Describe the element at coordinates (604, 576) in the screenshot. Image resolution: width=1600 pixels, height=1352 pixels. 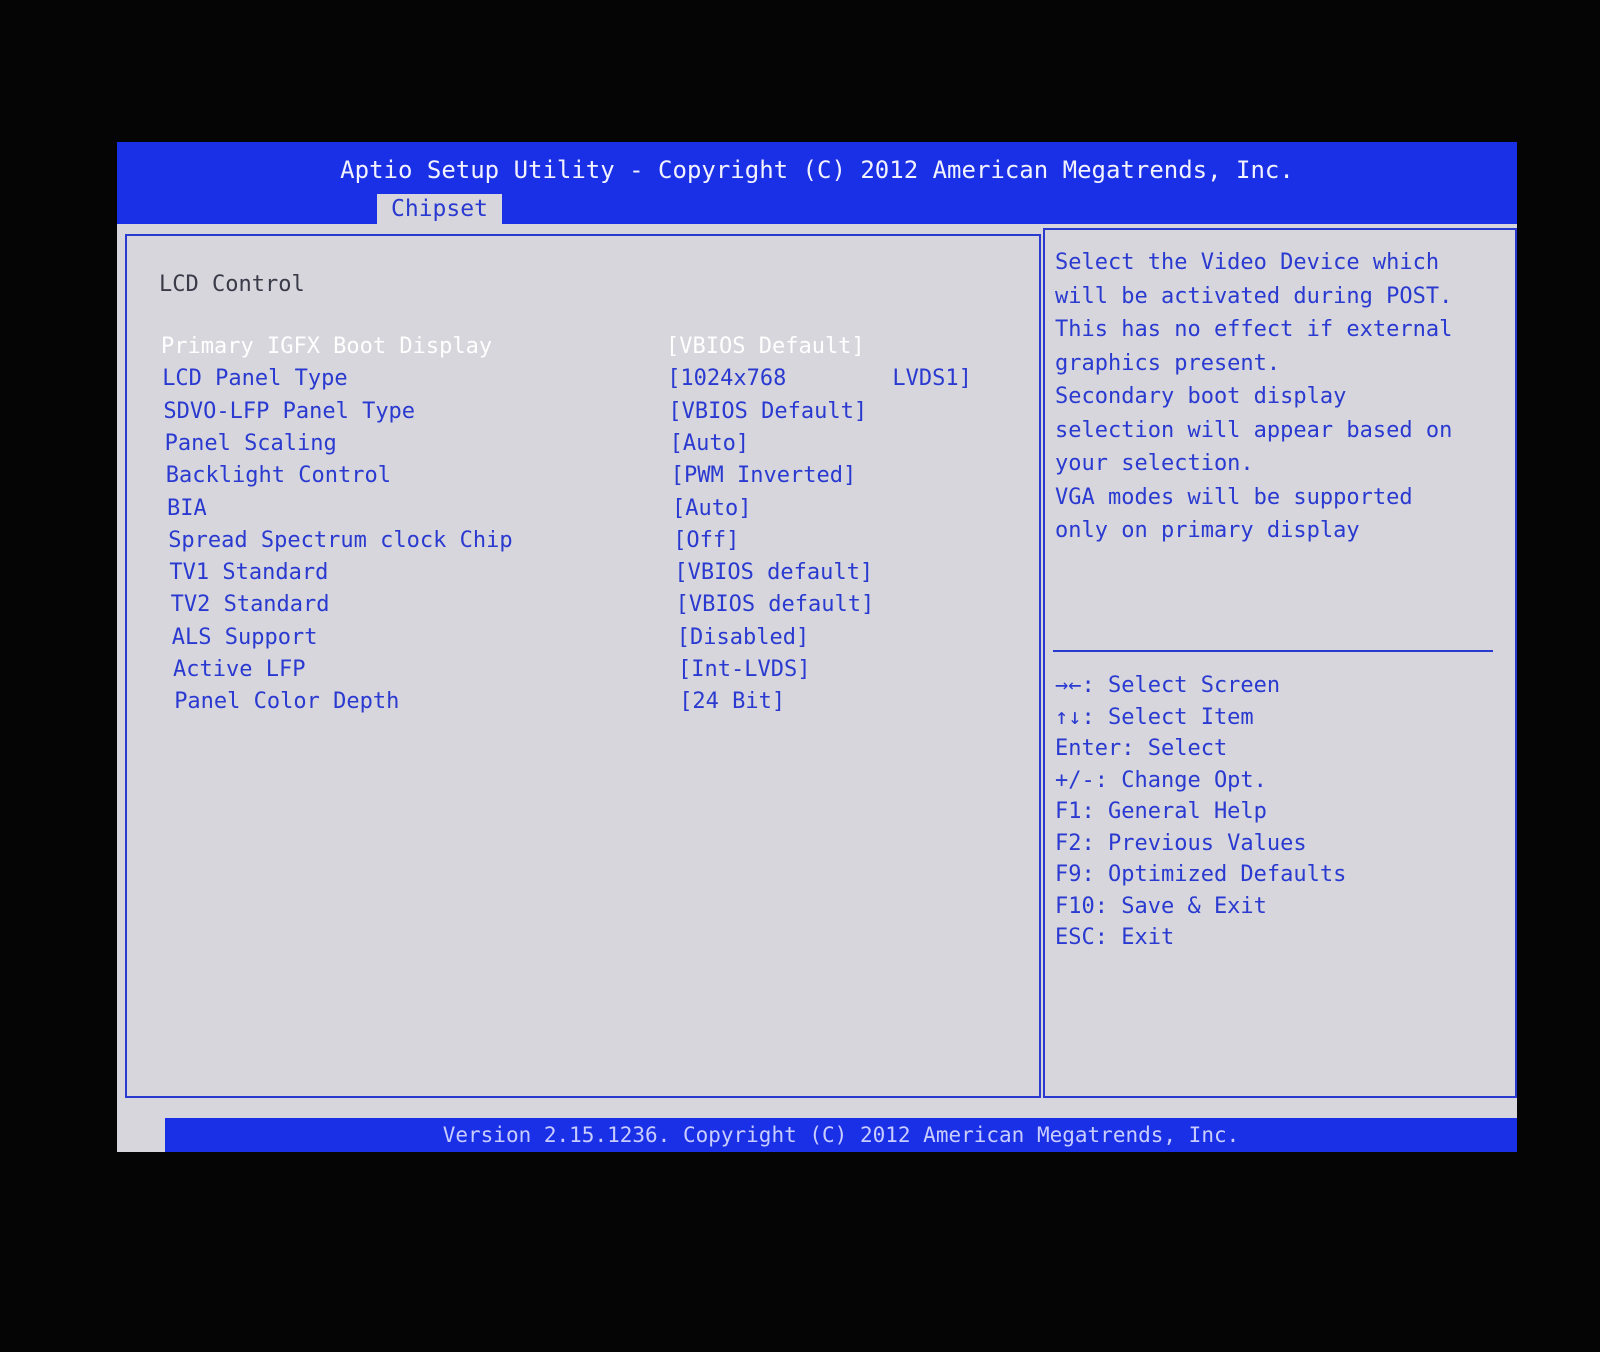
I see `setting-row: TV1 Standard [VBIOS default]` at that location.